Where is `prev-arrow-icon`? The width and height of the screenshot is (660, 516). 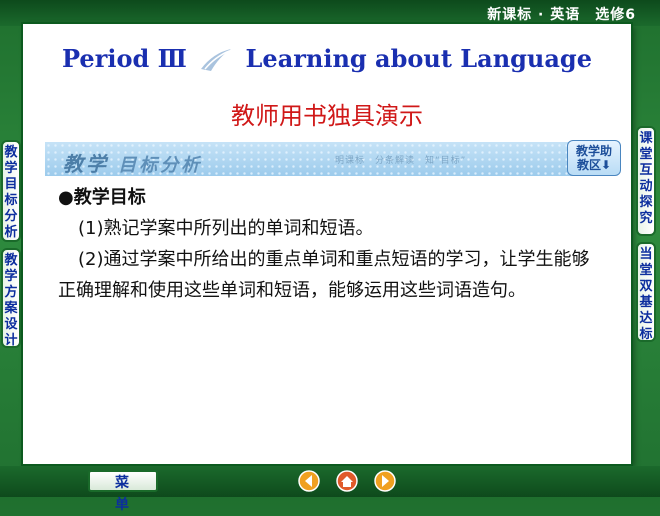 prev-arrow-icon is located at coordinates (309, 481).